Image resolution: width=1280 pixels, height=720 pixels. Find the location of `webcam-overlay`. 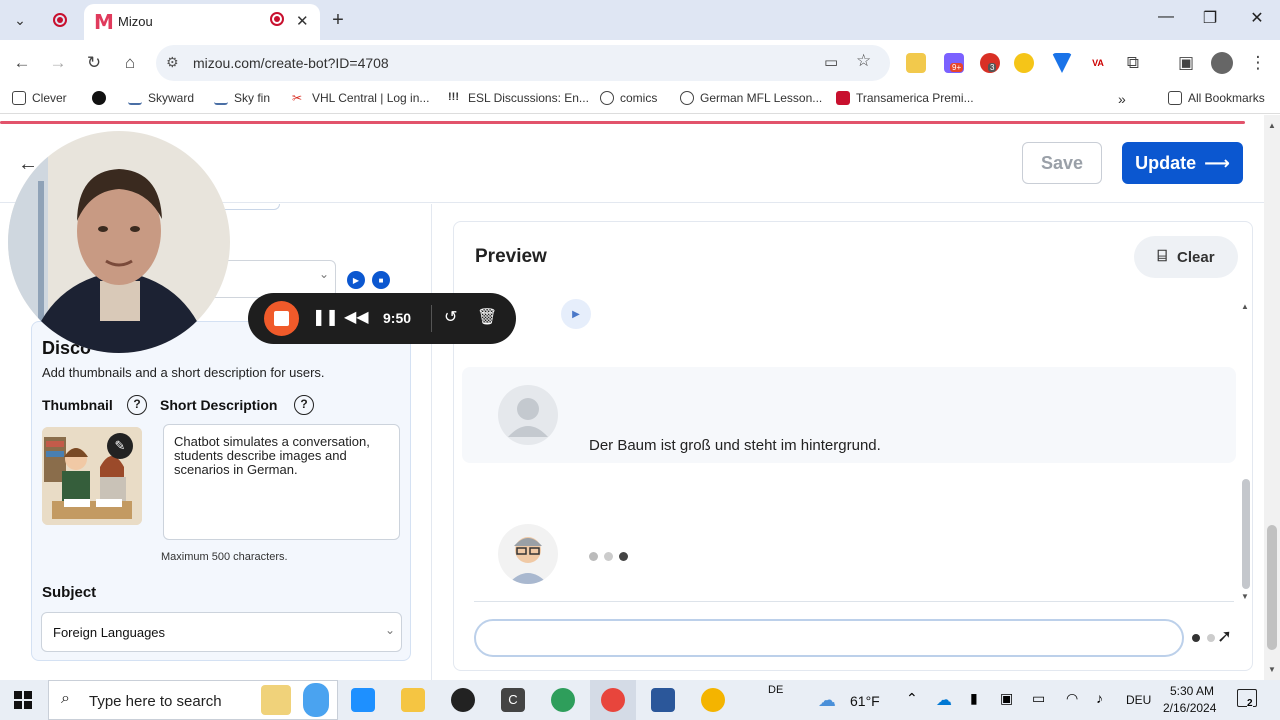

webcam-overlay is located at coordinates (119, 242).